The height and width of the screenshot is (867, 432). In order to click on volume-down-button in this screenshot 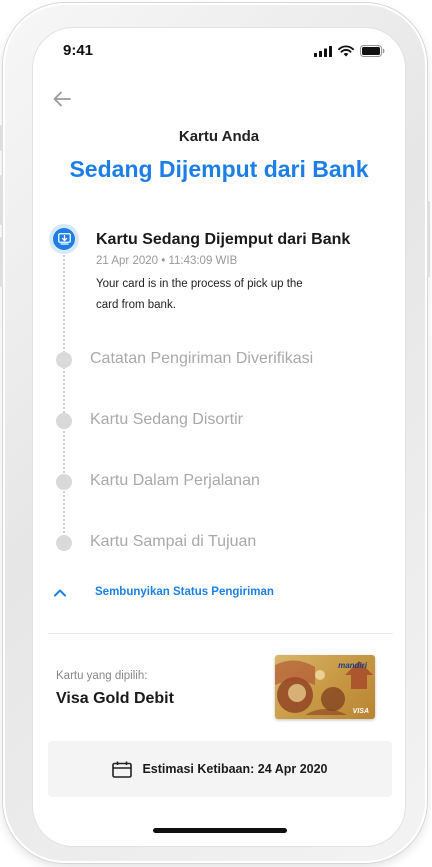, I will do `click(1, 262)`.